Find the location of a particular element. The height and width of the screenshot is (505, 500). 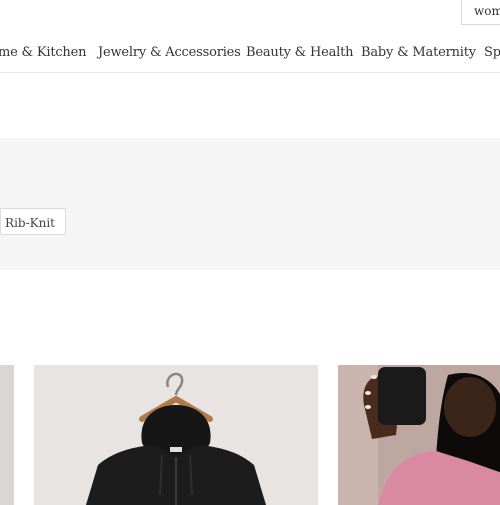

selfie-illustration is located at coordinates (419, 435).